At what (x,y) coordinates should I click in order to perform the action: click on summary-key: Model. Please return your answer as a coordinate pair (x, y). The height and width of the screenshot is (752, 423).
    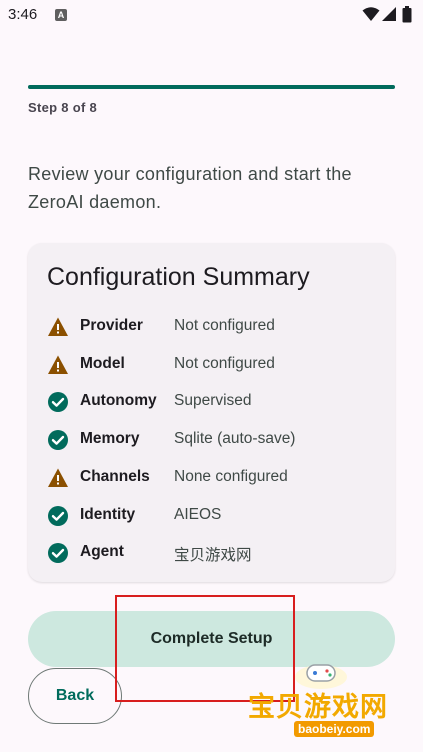
    Looking at the image, I should click on (102, 363).